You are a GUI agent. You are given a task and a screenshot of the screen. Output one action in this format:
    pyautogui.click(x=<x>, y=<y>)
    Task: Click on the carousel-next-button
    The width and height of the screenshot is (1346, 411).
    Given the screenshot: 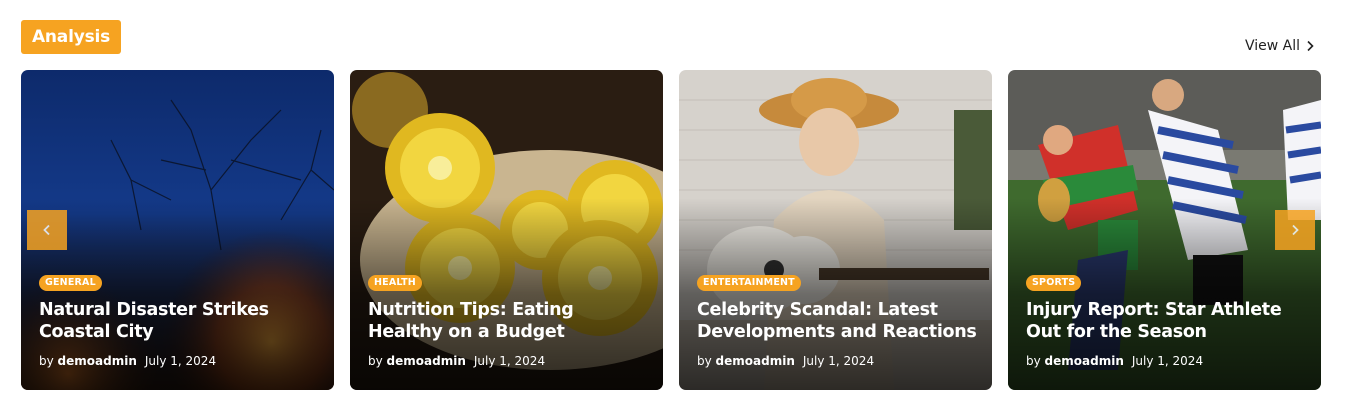 What is the action you would take?
    pyautogui.click(x=1295, y=230)
    